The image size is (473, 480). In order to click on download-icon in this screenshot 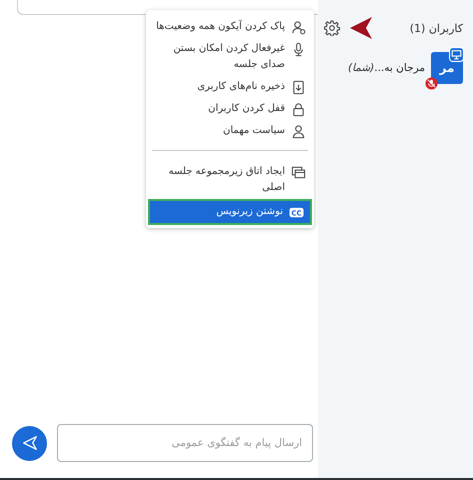, I will do `click(298, 87)`.